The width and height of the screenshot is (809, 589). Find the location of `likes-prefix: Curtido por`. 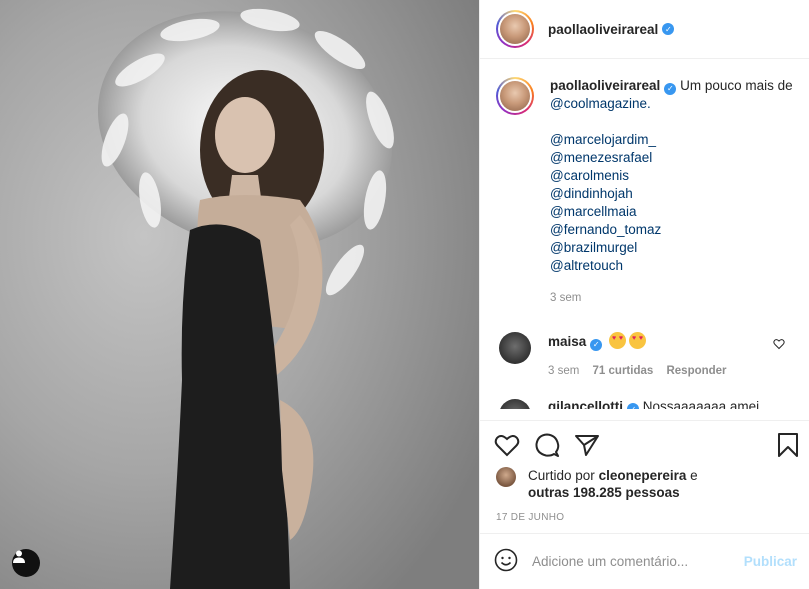

likes-prefix: Curtido por is located at coordinates (561, 475).